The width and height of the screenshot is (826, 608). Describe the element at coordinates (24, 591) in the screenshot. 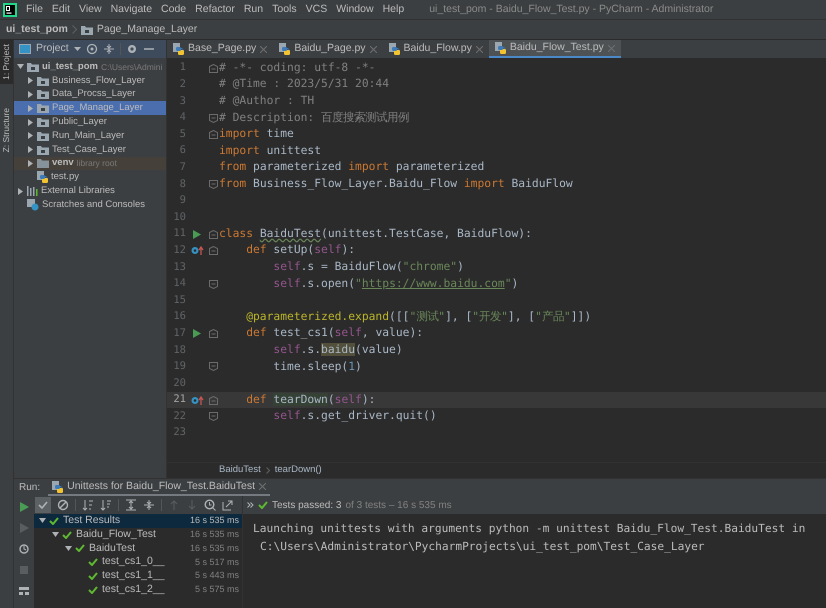

I see `layout-icon` at that location.